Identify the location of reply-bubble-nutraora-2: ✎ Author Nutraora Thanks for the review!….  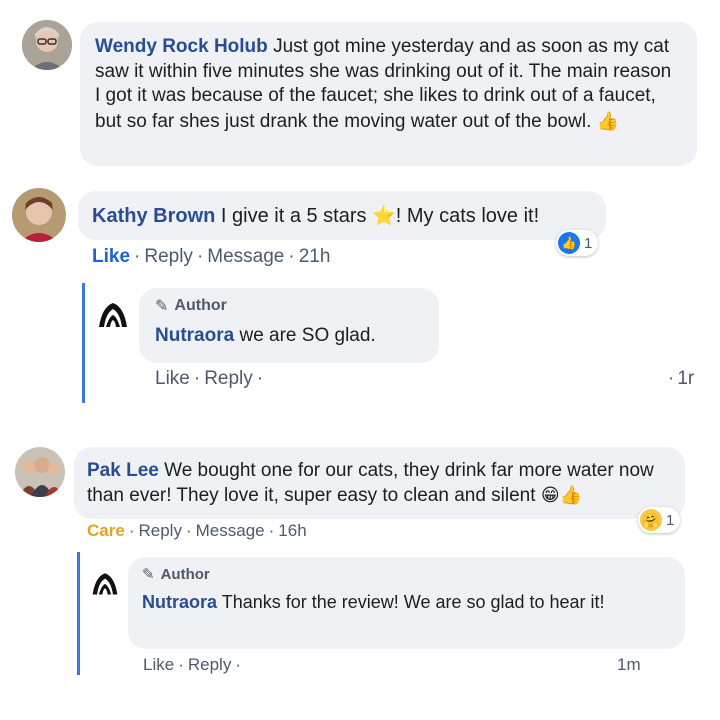
(406, 603).